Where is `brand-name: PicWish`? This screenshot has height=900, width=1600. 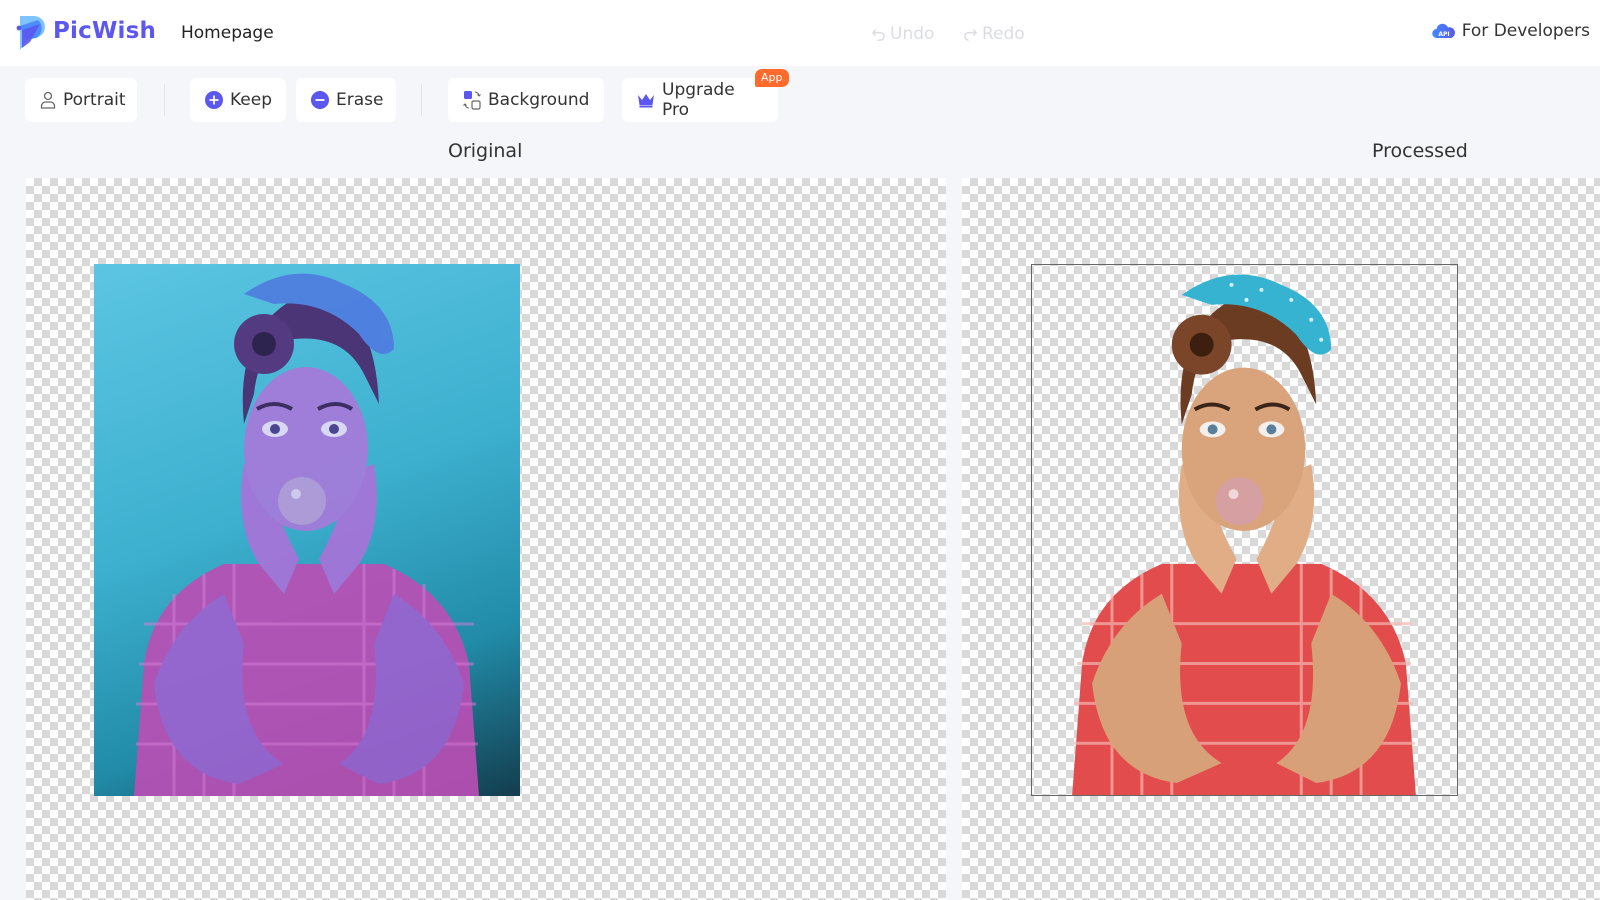 brand-name: PicWish is located at coordinates (104, 31).